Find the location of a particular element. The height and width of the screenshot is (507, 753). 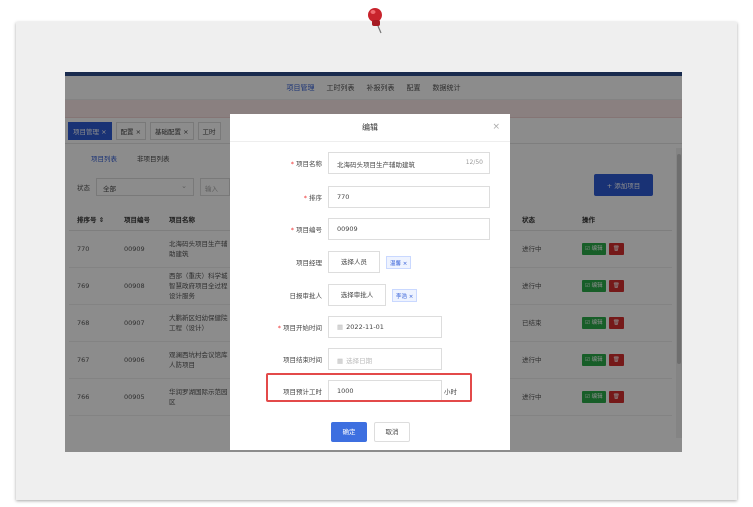

form-row-approver: 日报审批人 选择审批人 李浩 × is located at coordinates (370, 295).